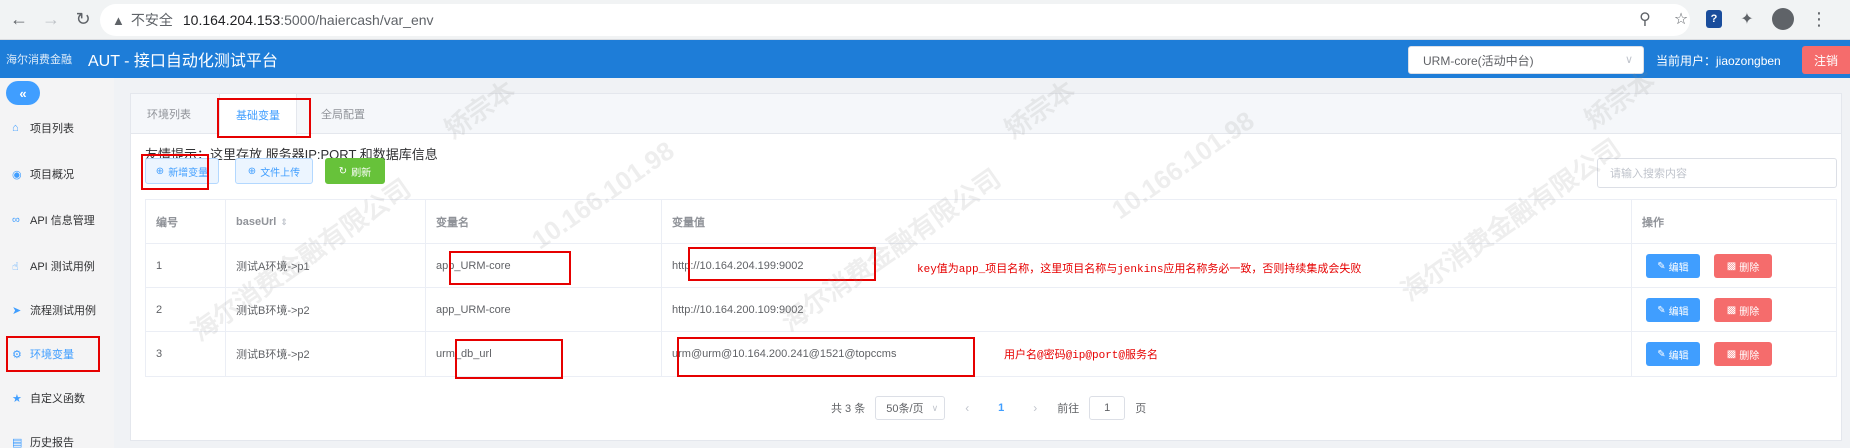  I want to click on col-header-actions: 操作, so click(1653, 223).